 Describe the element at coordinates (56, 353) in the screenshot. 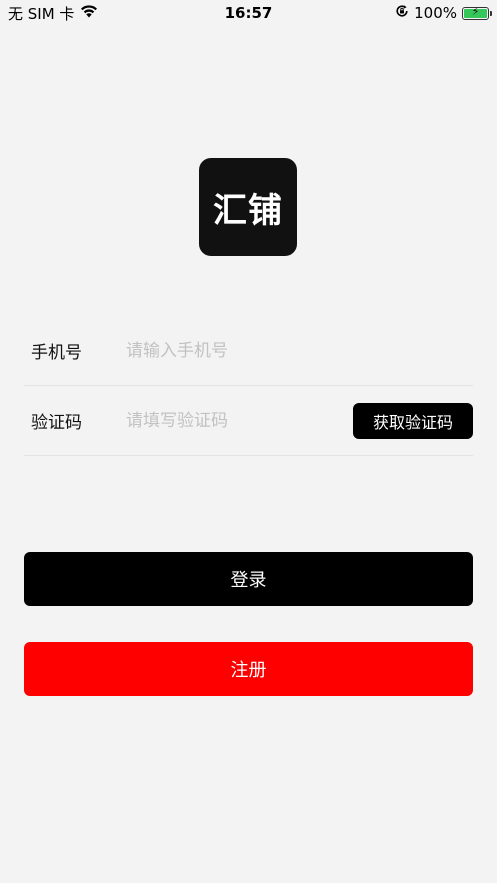

I see `phone-label: 手机号` at that location.